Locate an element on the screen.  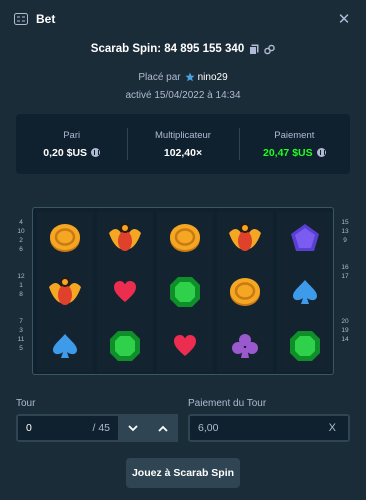
payout-amount: 20,47 $US is located at coordinates (288, 152).